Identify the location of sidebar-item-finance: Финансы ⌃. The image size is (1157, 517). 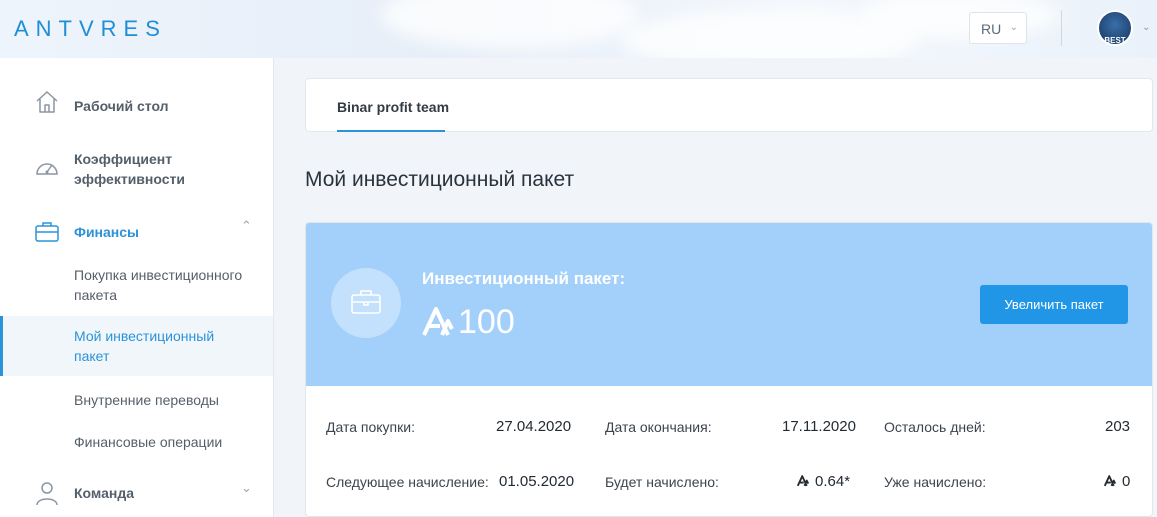
(136, 232).